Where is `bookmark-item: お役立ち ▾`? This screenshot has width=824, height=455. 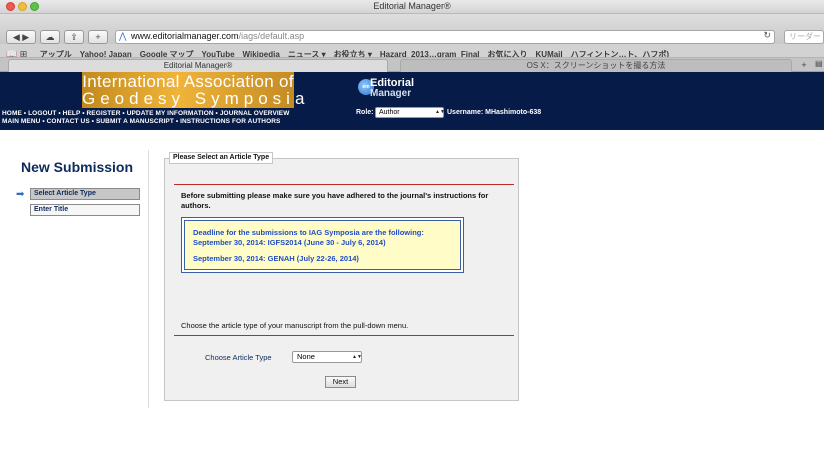
bookmark-item: お役立ち ▾ is located at coordinates (353, 52).